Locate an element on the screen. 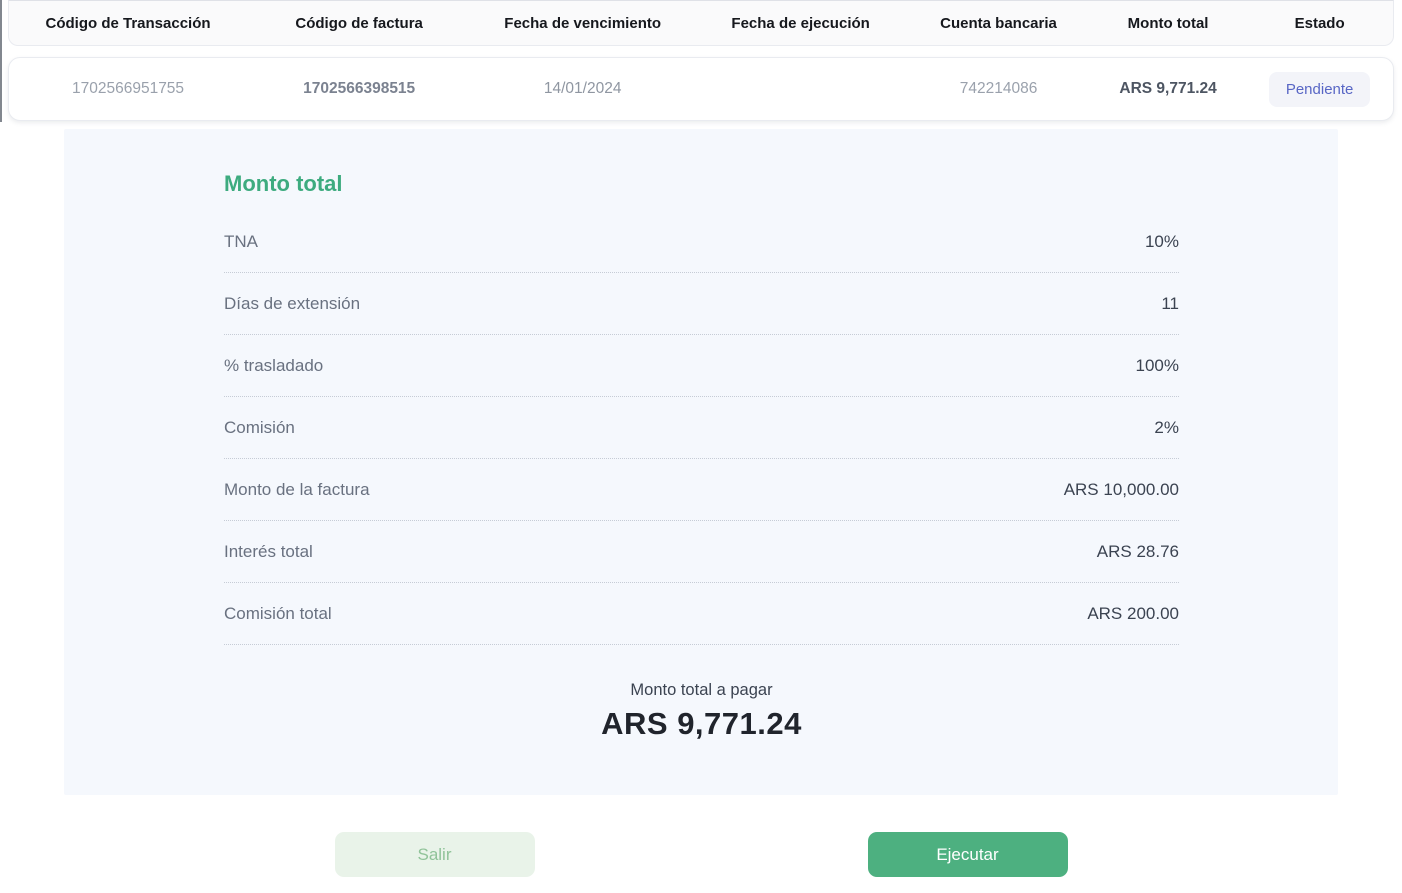 The height and width of the screenshot is (893, 1402). detail-label: Días de extensión is located at coordinates (292, 303).